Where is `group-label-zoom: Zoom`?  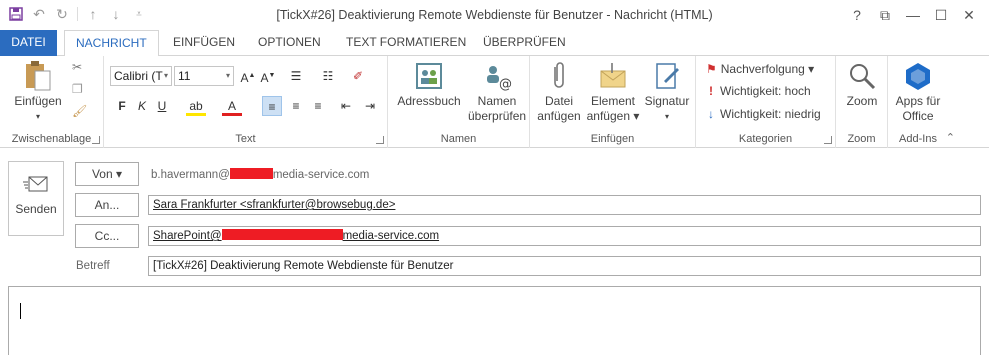
group-label-zoom: Zoom is located at coordinates (861, 139).